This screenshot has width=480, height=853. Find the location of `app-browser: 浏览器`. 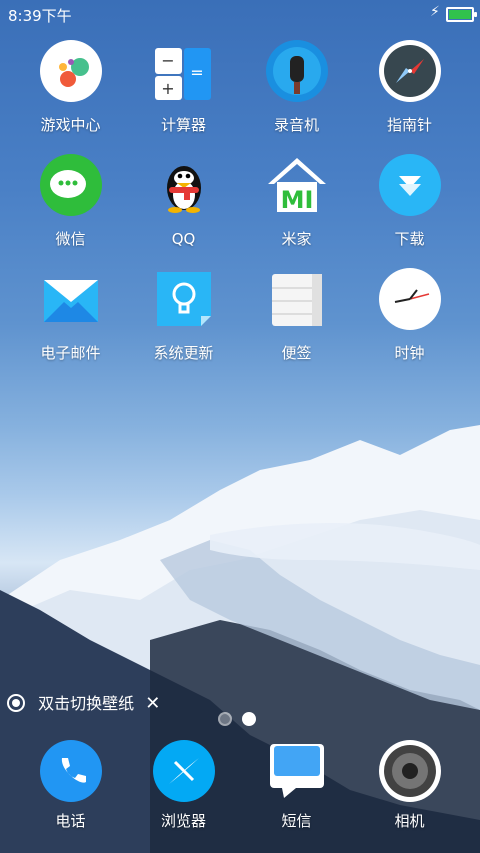

app-browser: 浏览器 is located at coordinates (183, 785).